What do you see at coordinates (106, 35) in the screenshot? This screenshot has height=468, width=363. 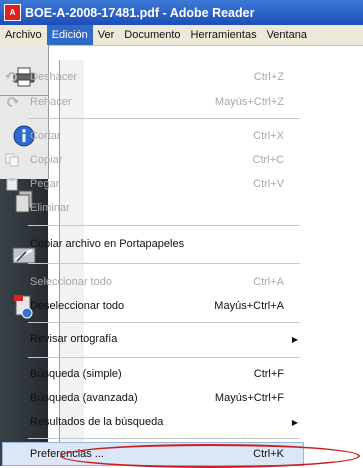 I see `menu-ver: Ver` at bounding box center [106, 35].